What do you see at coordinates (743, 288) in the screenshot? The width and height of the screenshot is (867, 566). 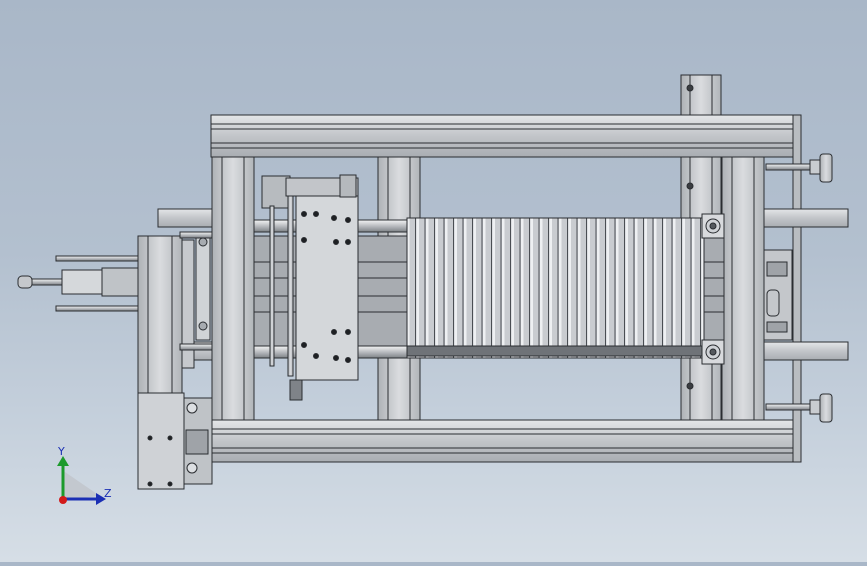 I see `right-vertical-post` at bounding box center [743, 288].